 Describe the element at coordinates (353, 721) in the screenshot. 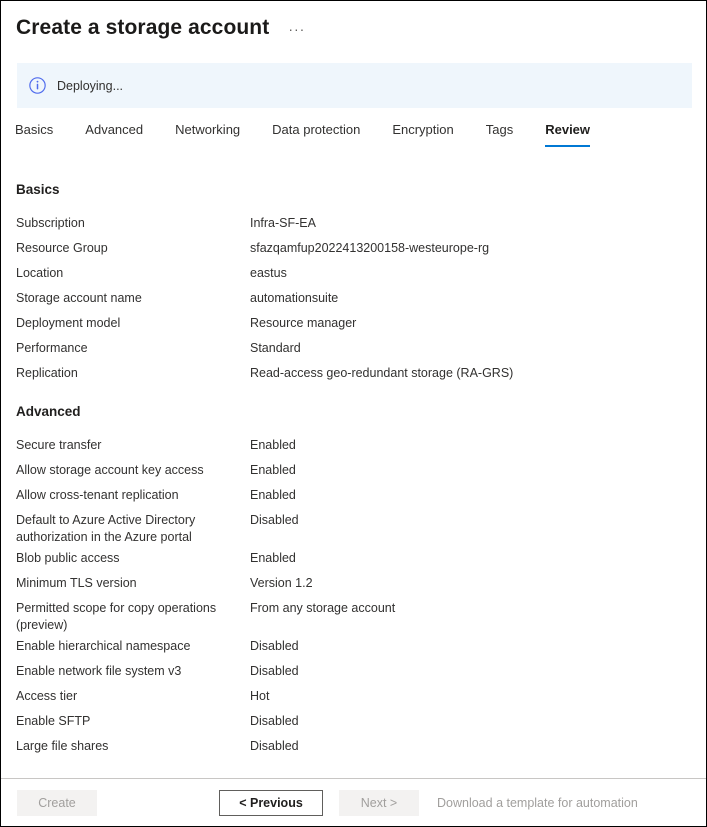

I see `table-row: Enable SFTP Disabled` at that location.